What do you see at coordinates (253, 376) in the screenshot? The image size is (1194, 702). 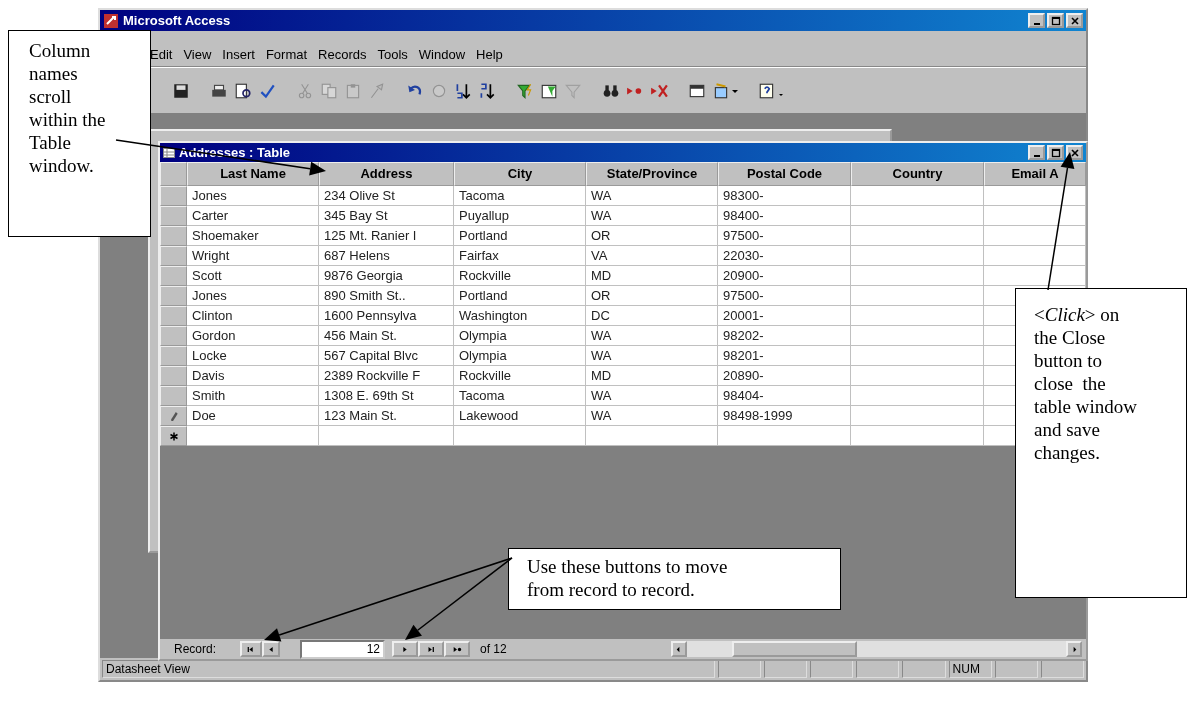 I see `table-cell: Davis` at bounding box center [253, 376].